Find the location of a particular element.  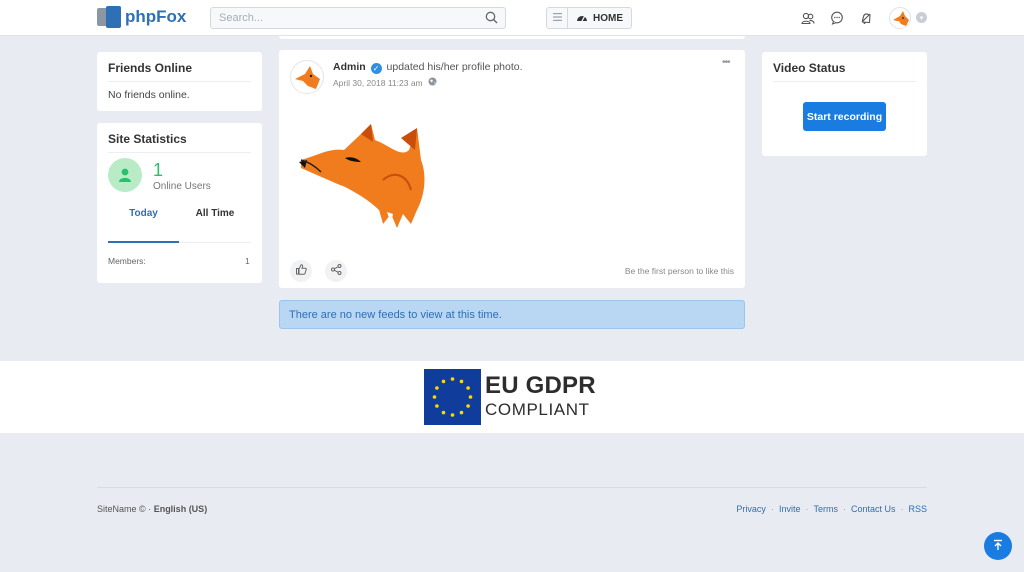

menu-icon is located at coordinates (557, 18).